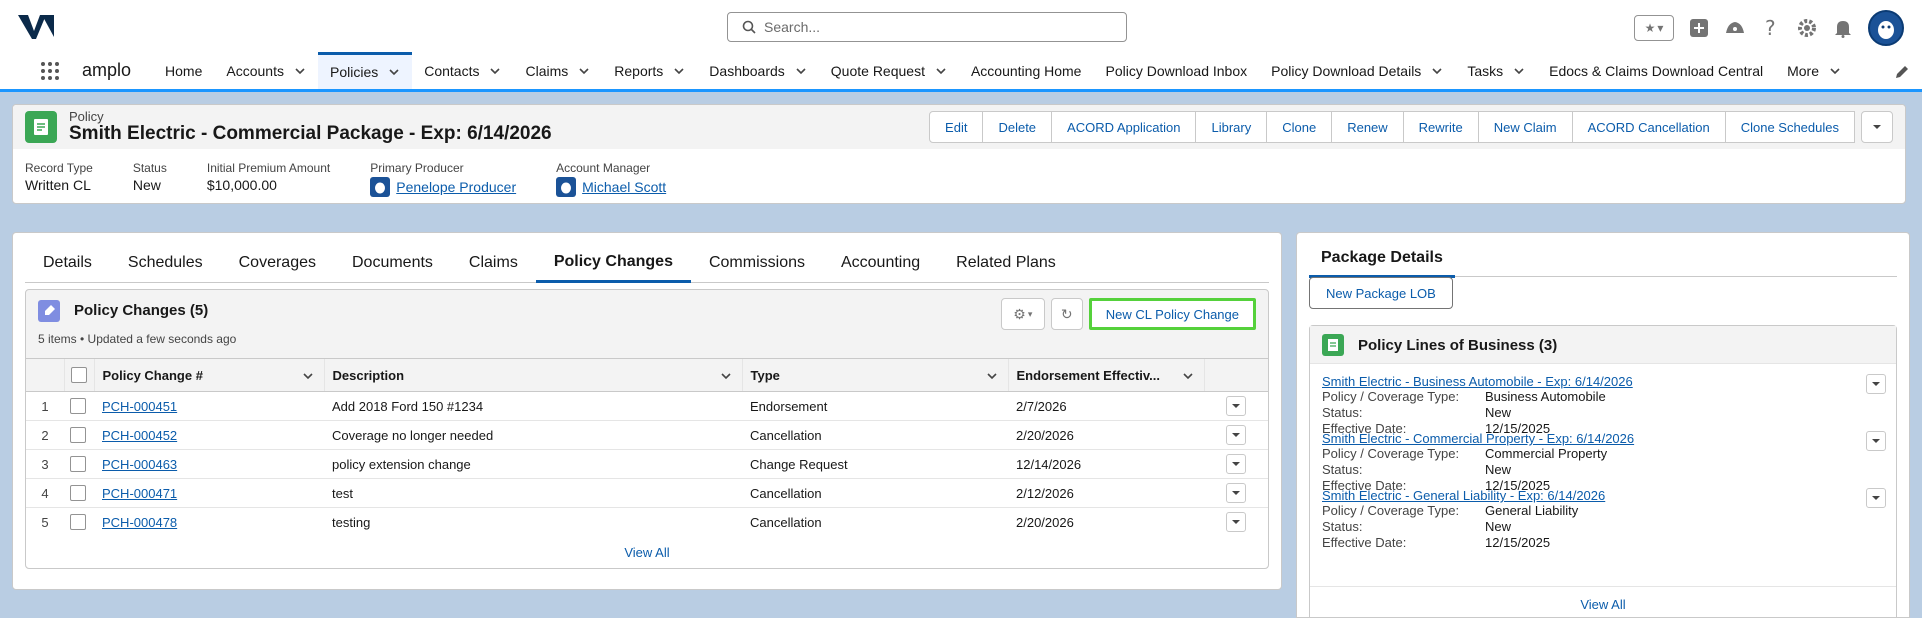  I want to click on global-actions-icon, so click(1699, 28).